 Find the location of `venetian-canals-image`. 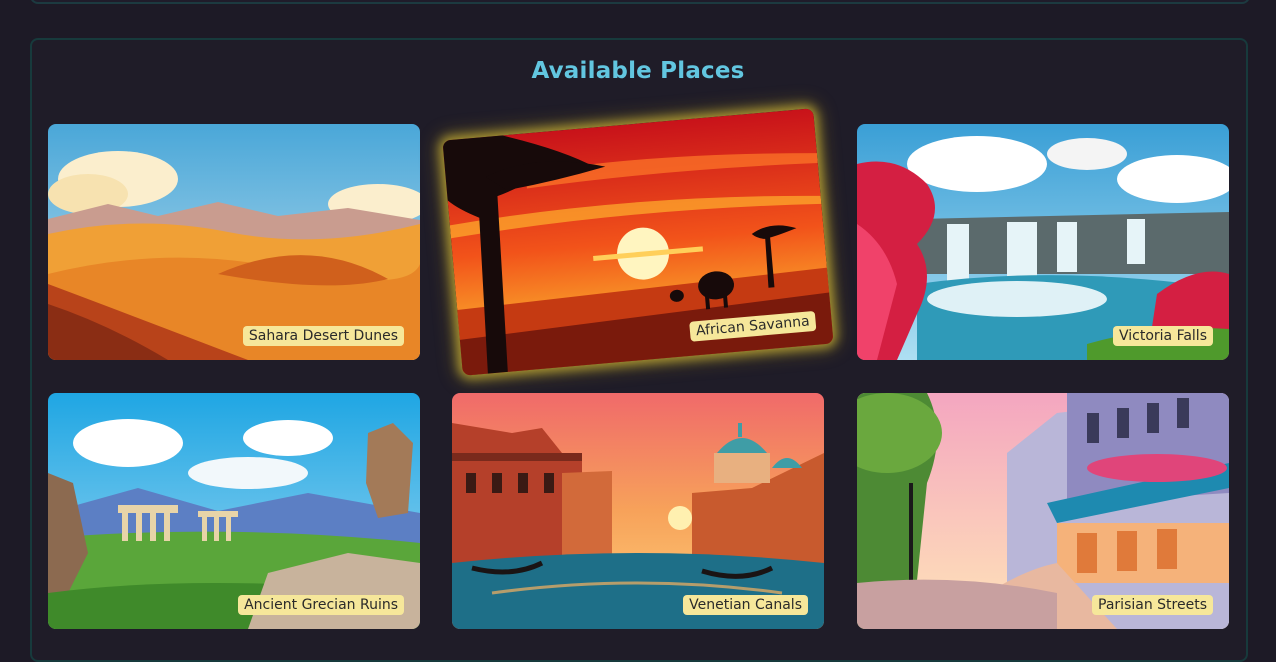

venetian-canals-image is located at coordinates (638, 511).